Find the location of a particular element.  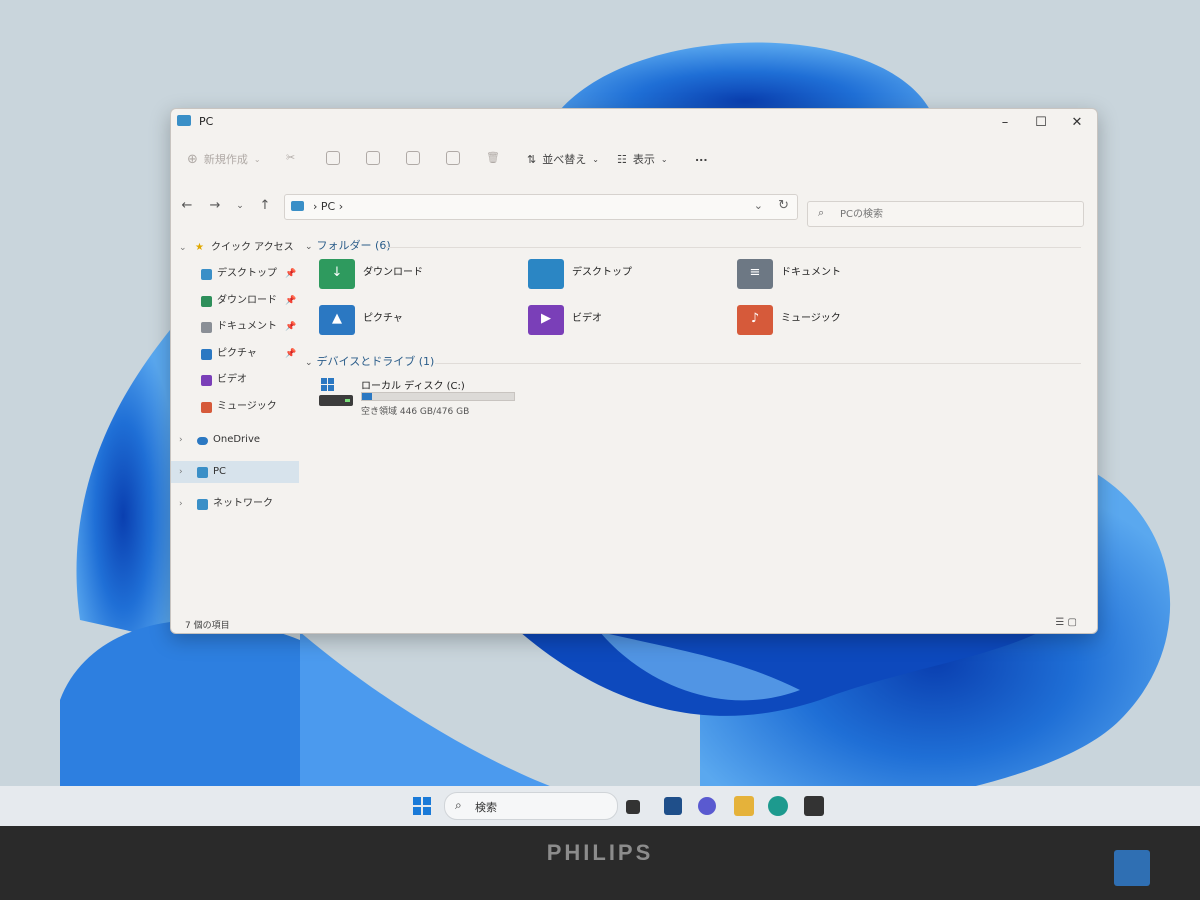

file-explorer-icon is located at coordinates (744, 806).